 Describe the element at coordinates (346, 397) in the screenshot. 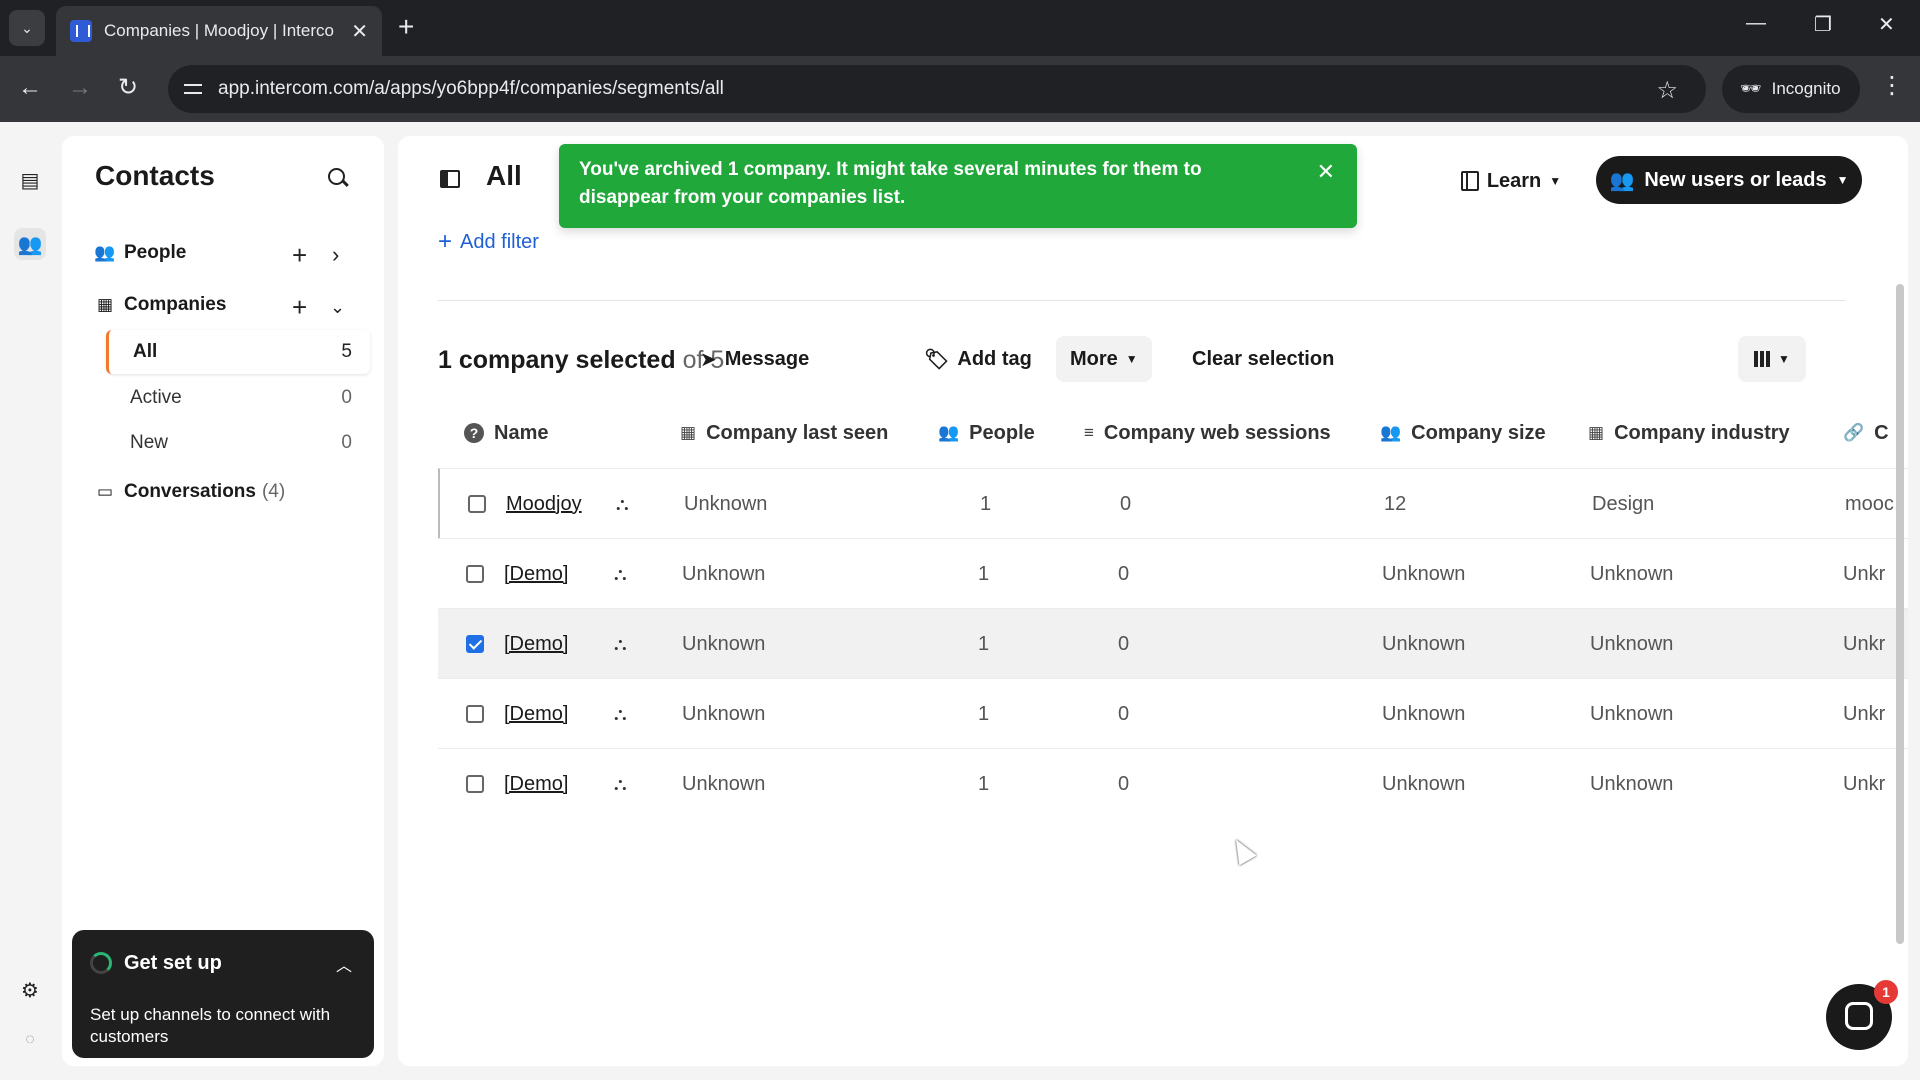

I see `segment-count: 0` at that location.